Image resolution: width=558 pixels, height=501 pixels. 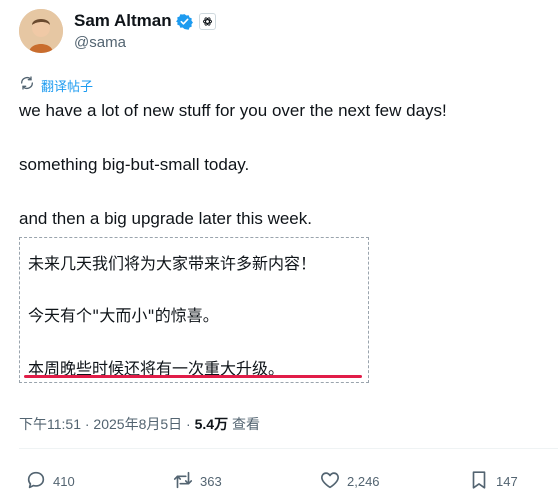 What do you see at coordinates (123, 21) in the screenshot?
I see `author-display-name: Sam Altman` at bounding box center [123, 21].